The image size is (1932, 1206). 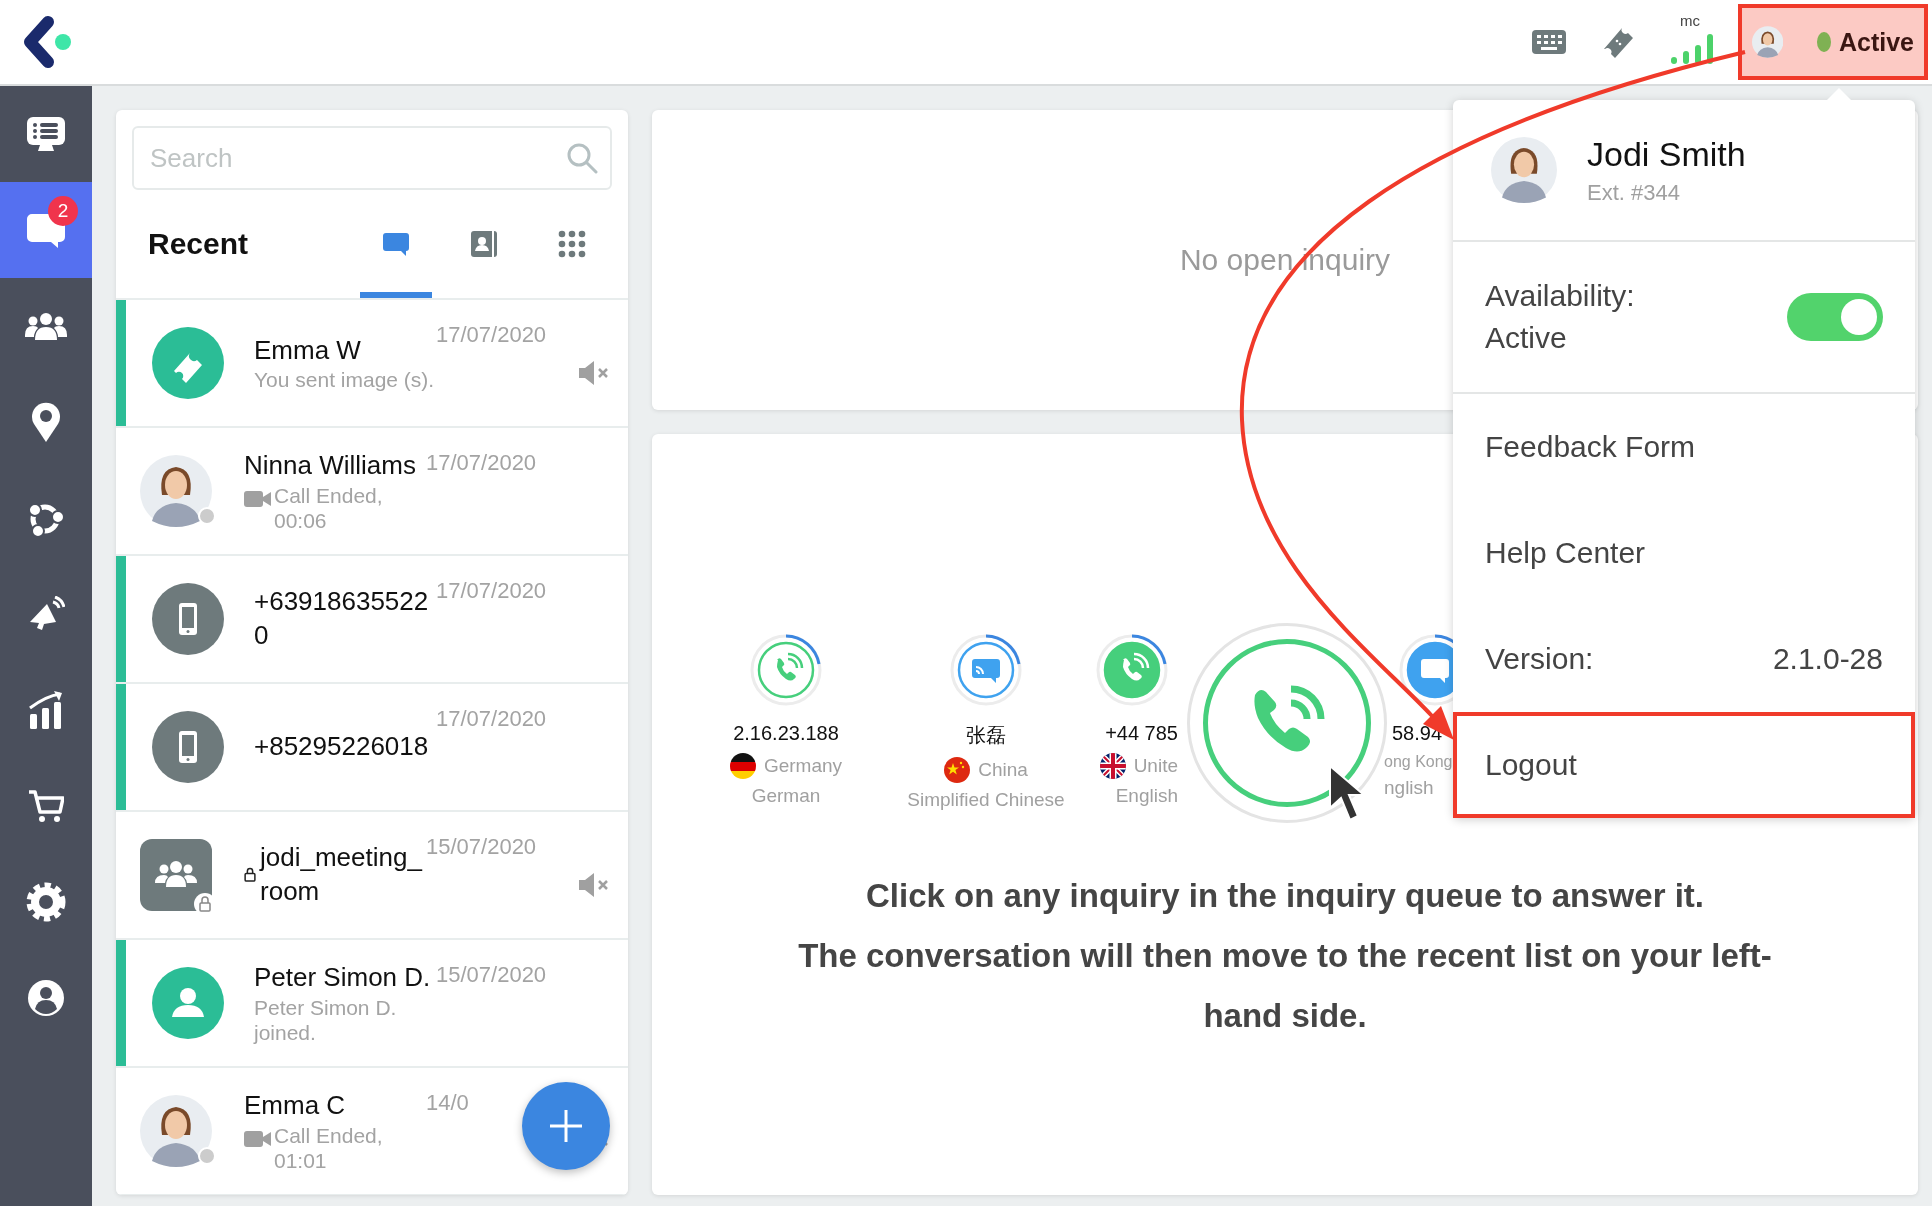 What do you see at coordinates (786, 796) in the screenshot?
I see `language-name: German` at bounding box center [786, 796].